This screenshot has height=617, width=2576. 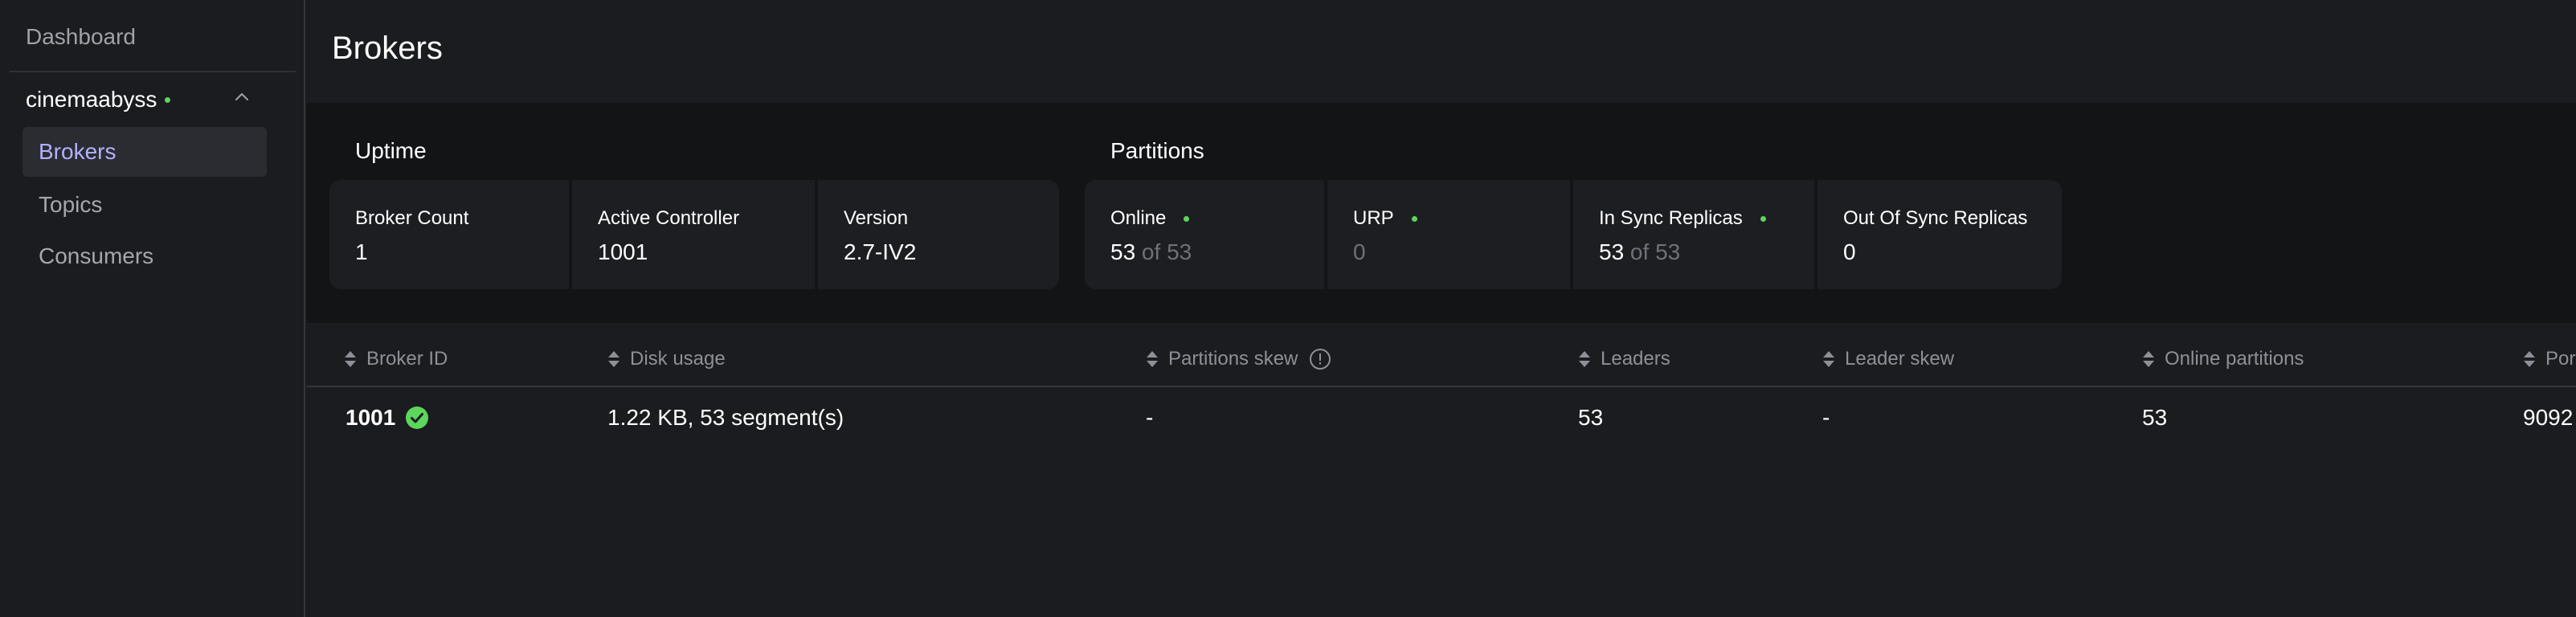 I want to click on uptime-title: Uptime, so click(x=391, y=150).